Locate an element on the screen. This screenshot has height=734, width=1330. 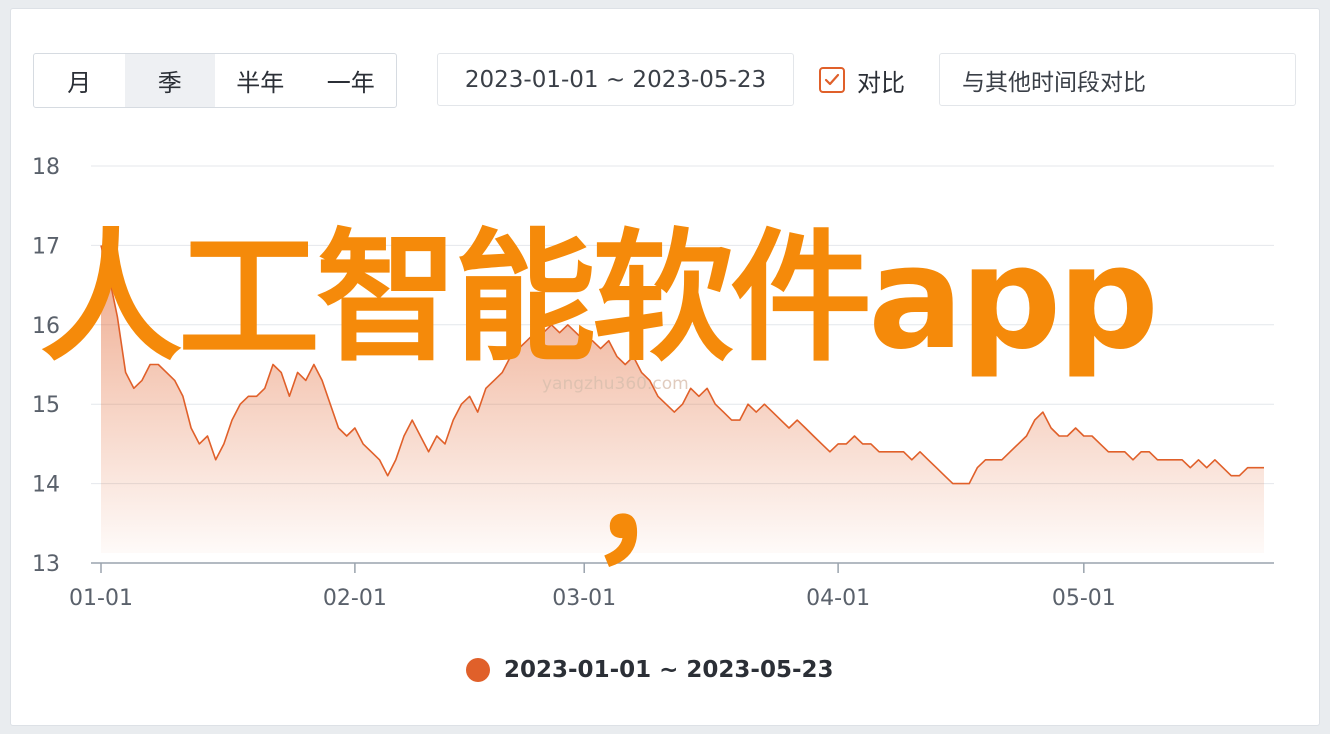
legend: 2023-01-01 ~ 2023-05-23 is located at coordinates (650, 670).